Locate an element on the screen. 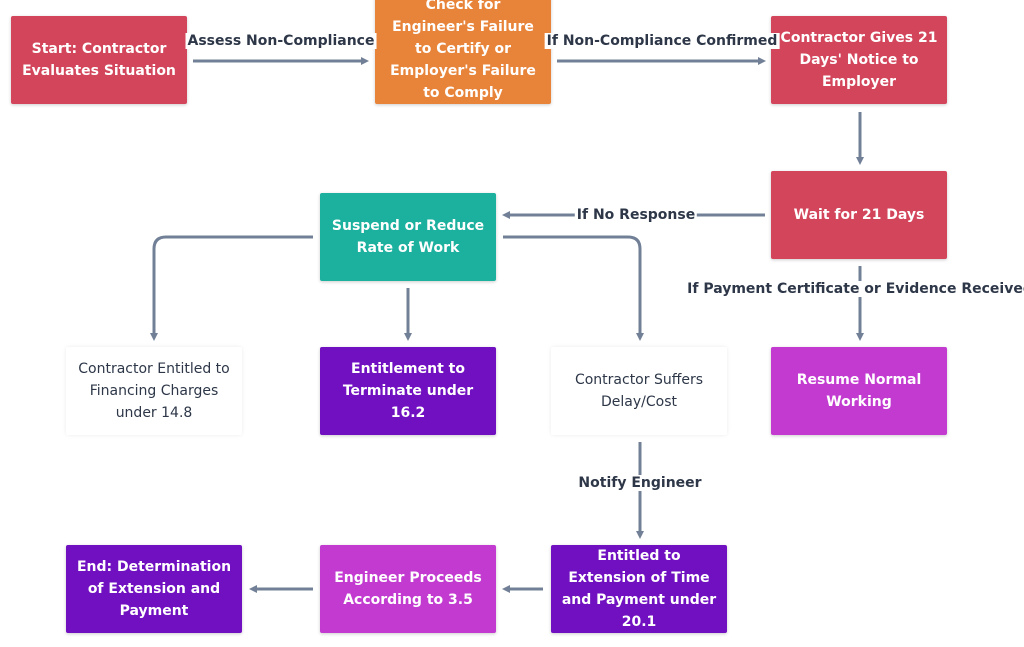 This screenshot has width=1024, height=647. node-delay: Contractor Suffers Delay/Cost is located at coordinates (639, 391).